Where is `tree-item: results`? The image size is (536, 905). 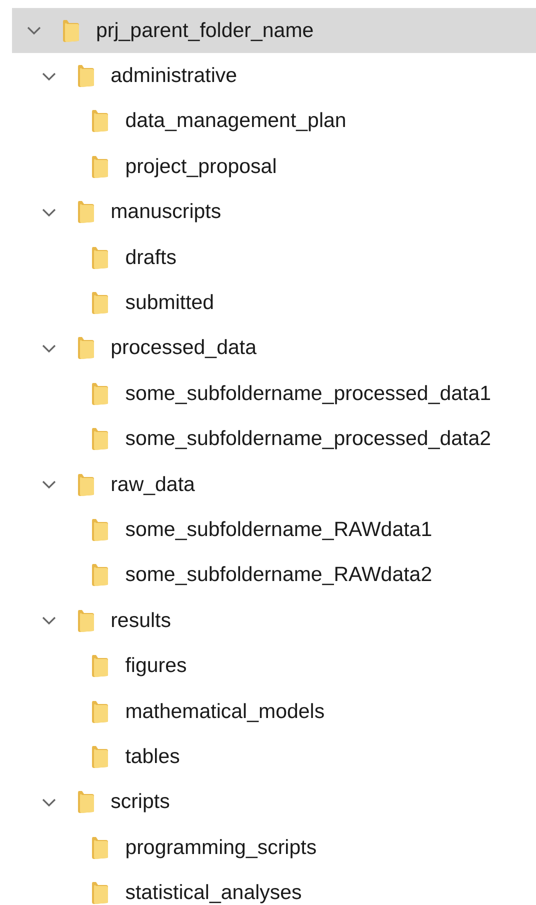
tree-item: results is located at coordinates (274, 621).